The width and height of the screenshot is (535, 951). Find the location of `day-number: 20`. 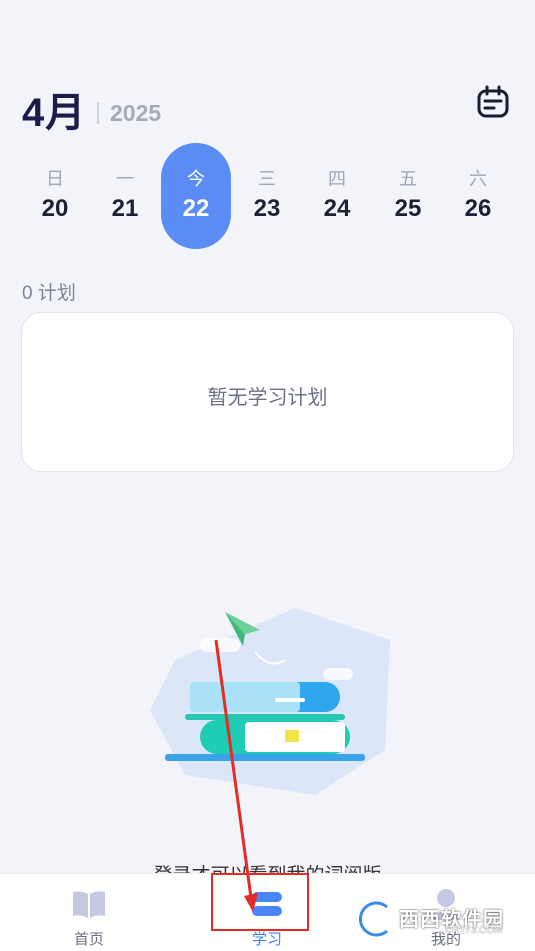

day-number: 20 is located at coordinates (55, 208).